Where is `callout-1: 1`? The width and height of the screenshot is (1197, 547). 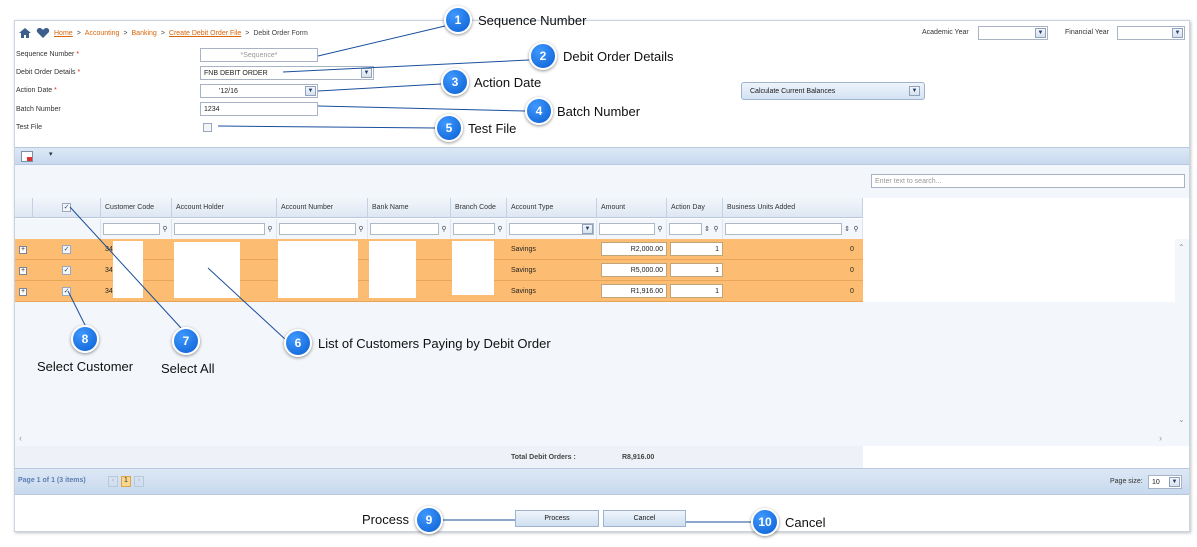
callout-1: 1 is located at coordinates (458, 20).